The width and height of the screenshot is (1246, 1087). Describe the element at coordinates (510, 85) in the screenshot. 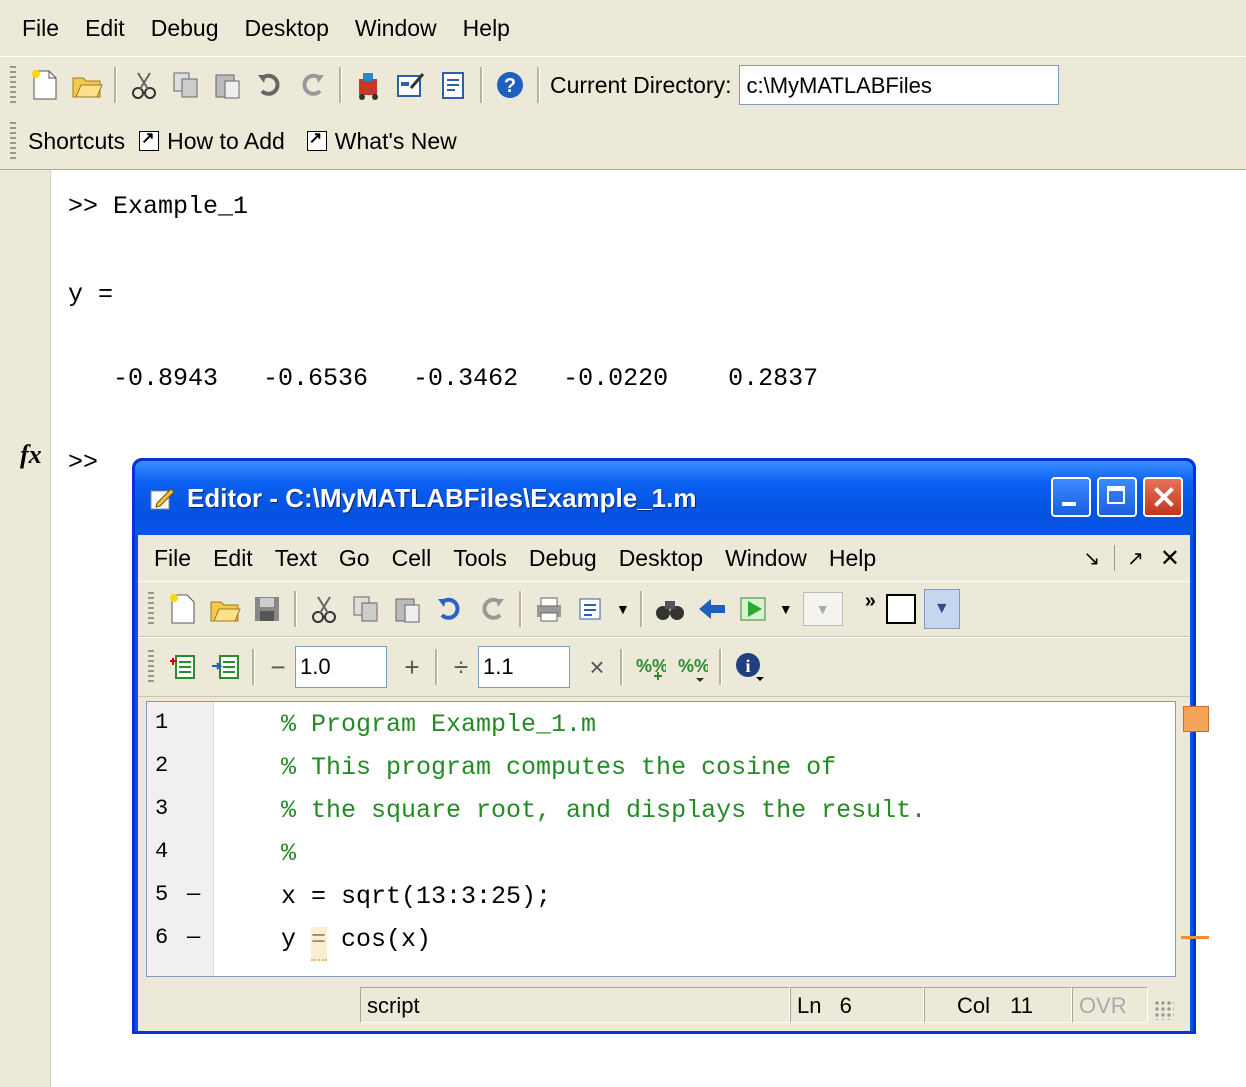

I see `help-icon: ?` at that location.